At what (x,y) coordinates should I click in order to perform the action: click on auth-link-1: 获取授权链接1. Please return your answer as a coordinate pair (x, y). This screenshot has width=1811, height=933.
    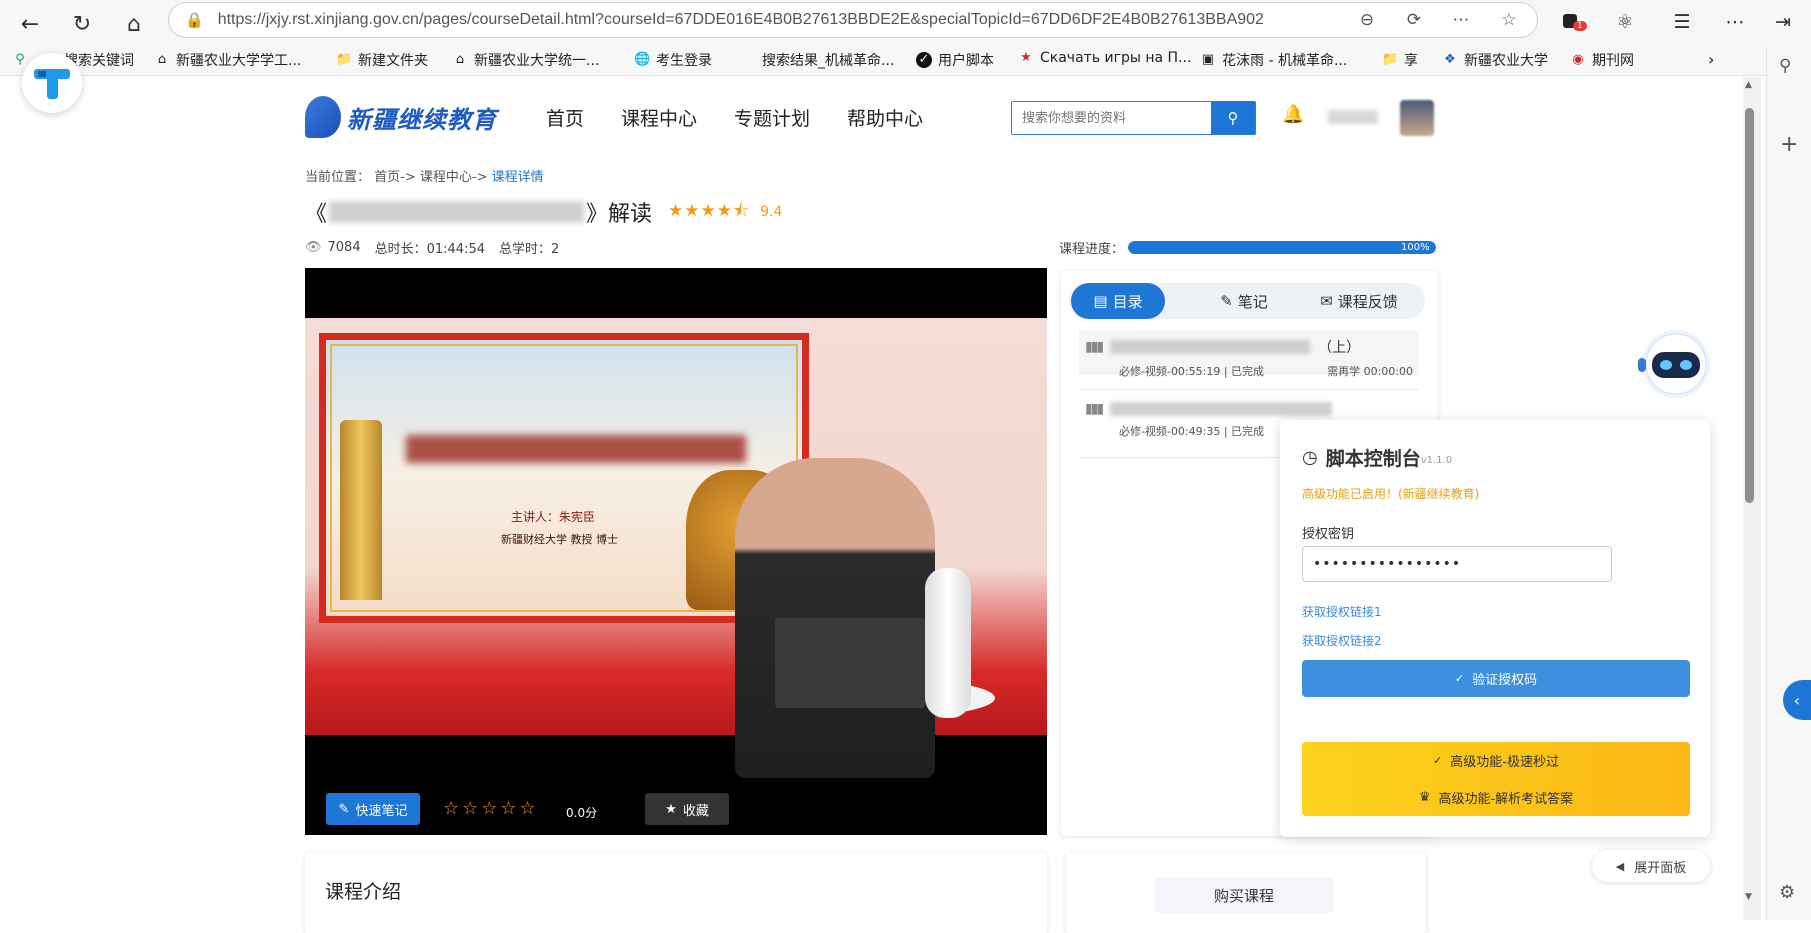
    Looking at the image, I should click on (1342, 611).